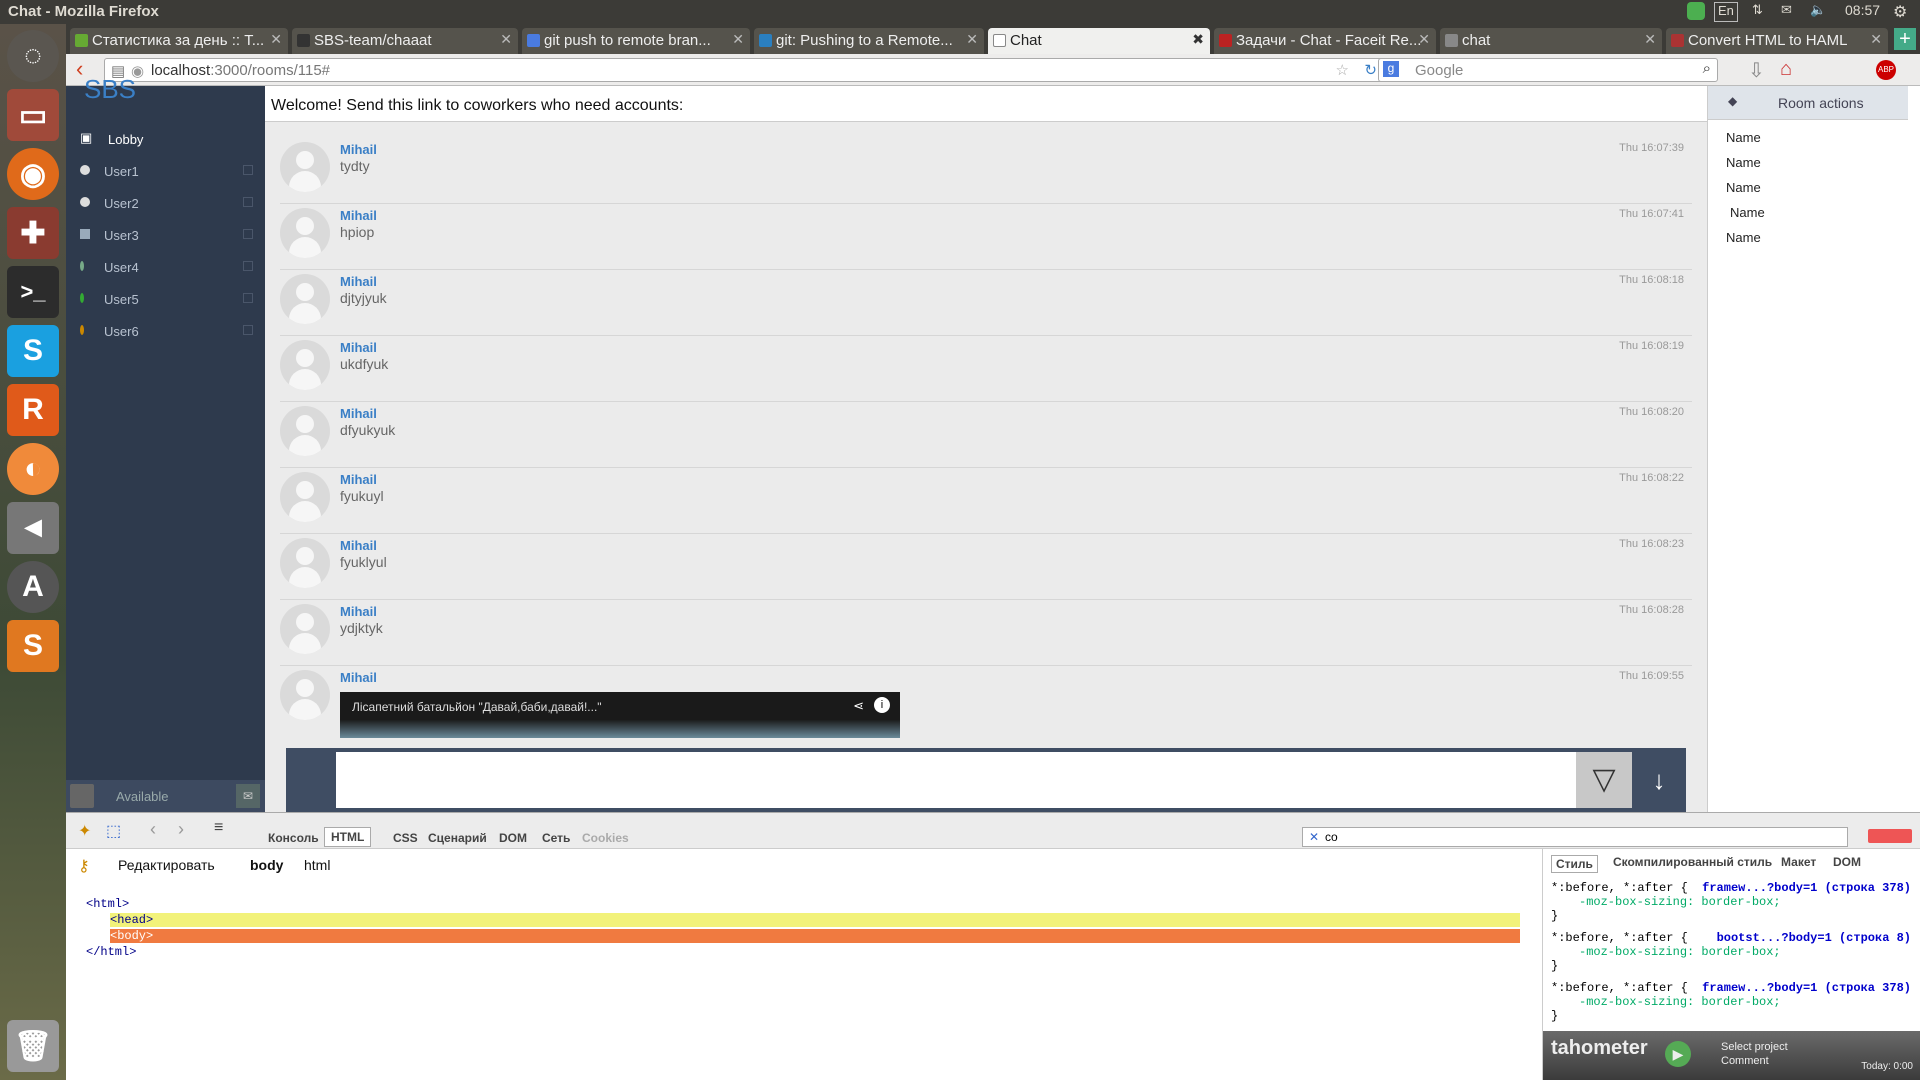 This screenshot has height=1080, width=1920. Describe the element at coordinates (1890, 836) in the screenshot. I see `window-controls` at that location.